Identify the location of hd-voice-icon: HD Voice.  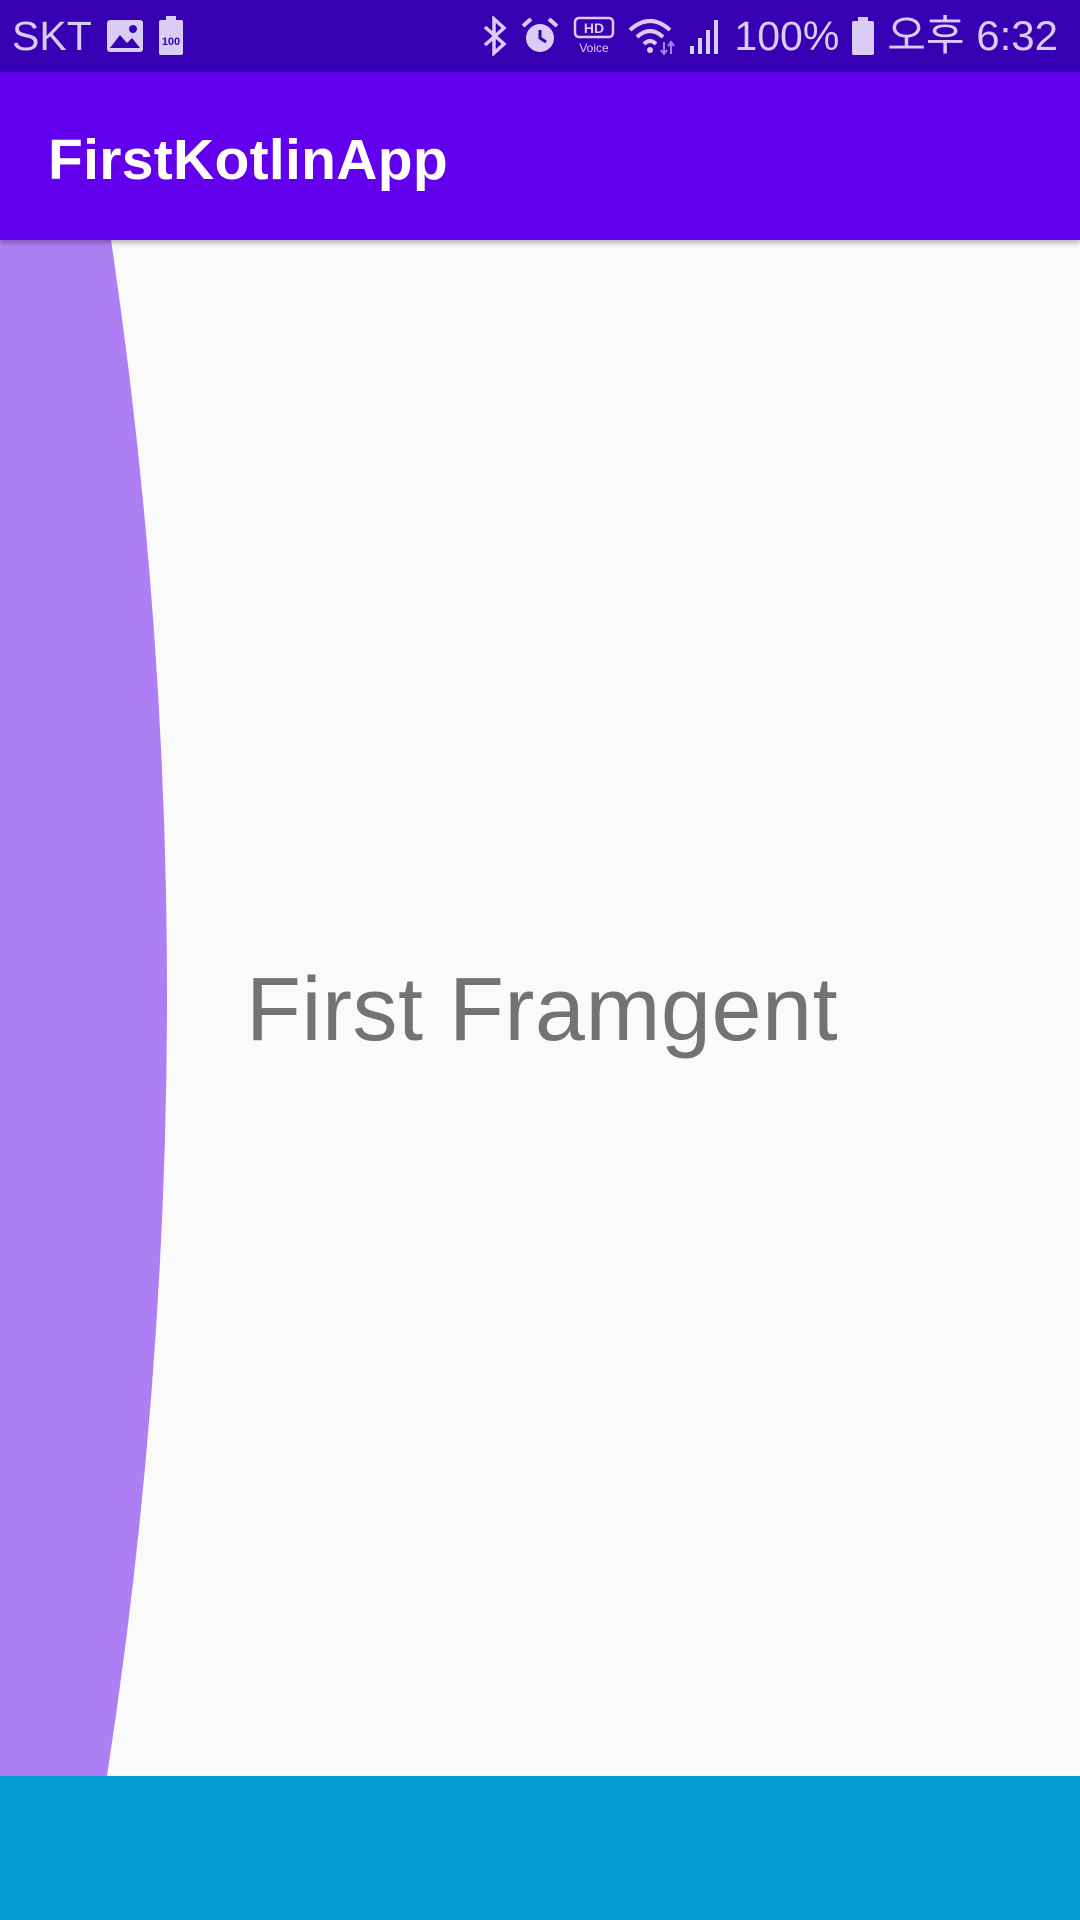
(594, 36).